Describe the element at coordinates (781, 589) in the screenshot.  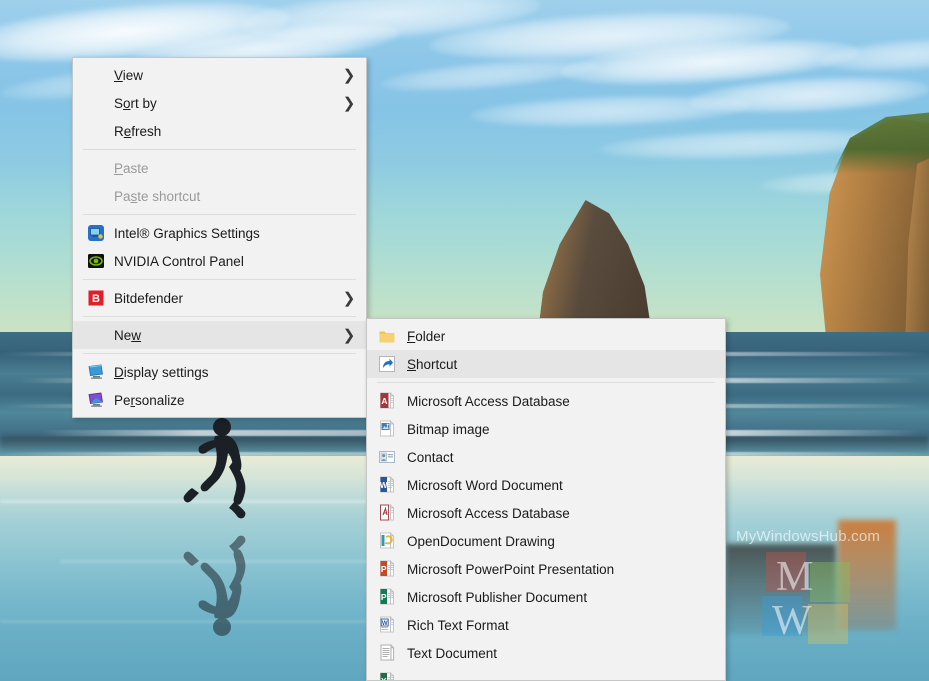
I see `rock-reflection-dark` at that location.